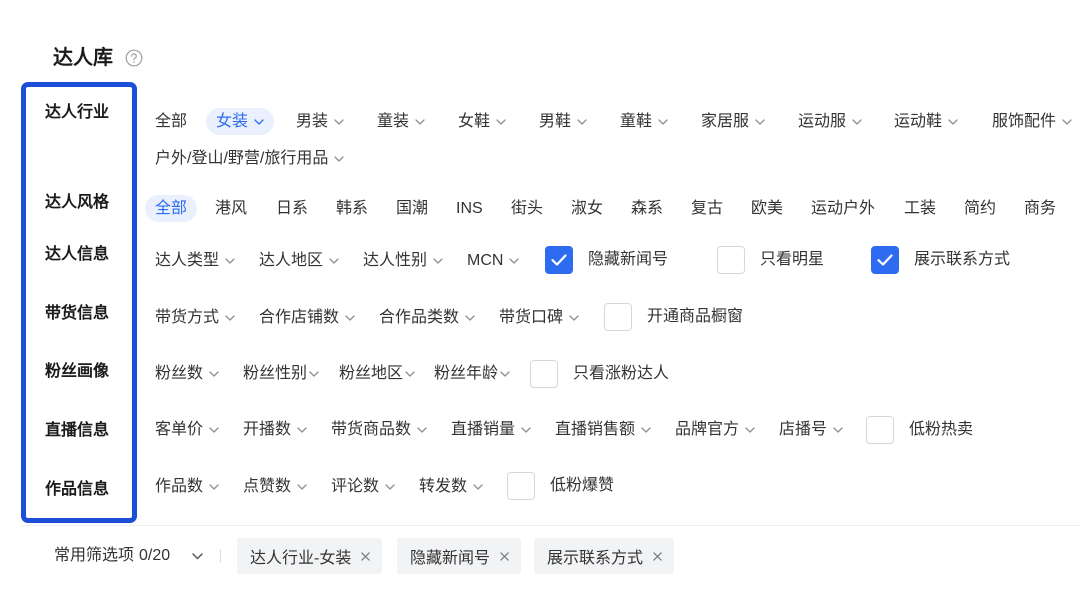 The image size is (1080, 593). What do you see at coordinates (466, 373) in the screenshot?
I see `dropdown-label: 粉丝年龄` at bounding box center [466, 373].